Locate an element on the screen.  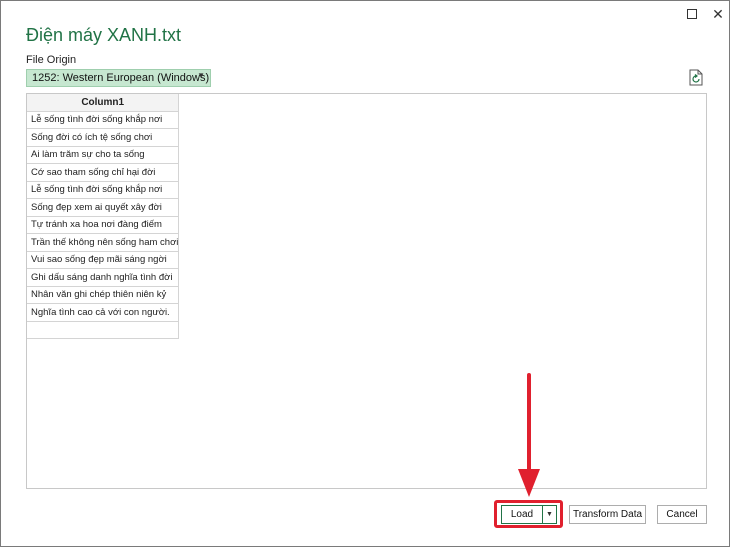
load-dropdown-button: ▼ is located at coordinates (549, 514).